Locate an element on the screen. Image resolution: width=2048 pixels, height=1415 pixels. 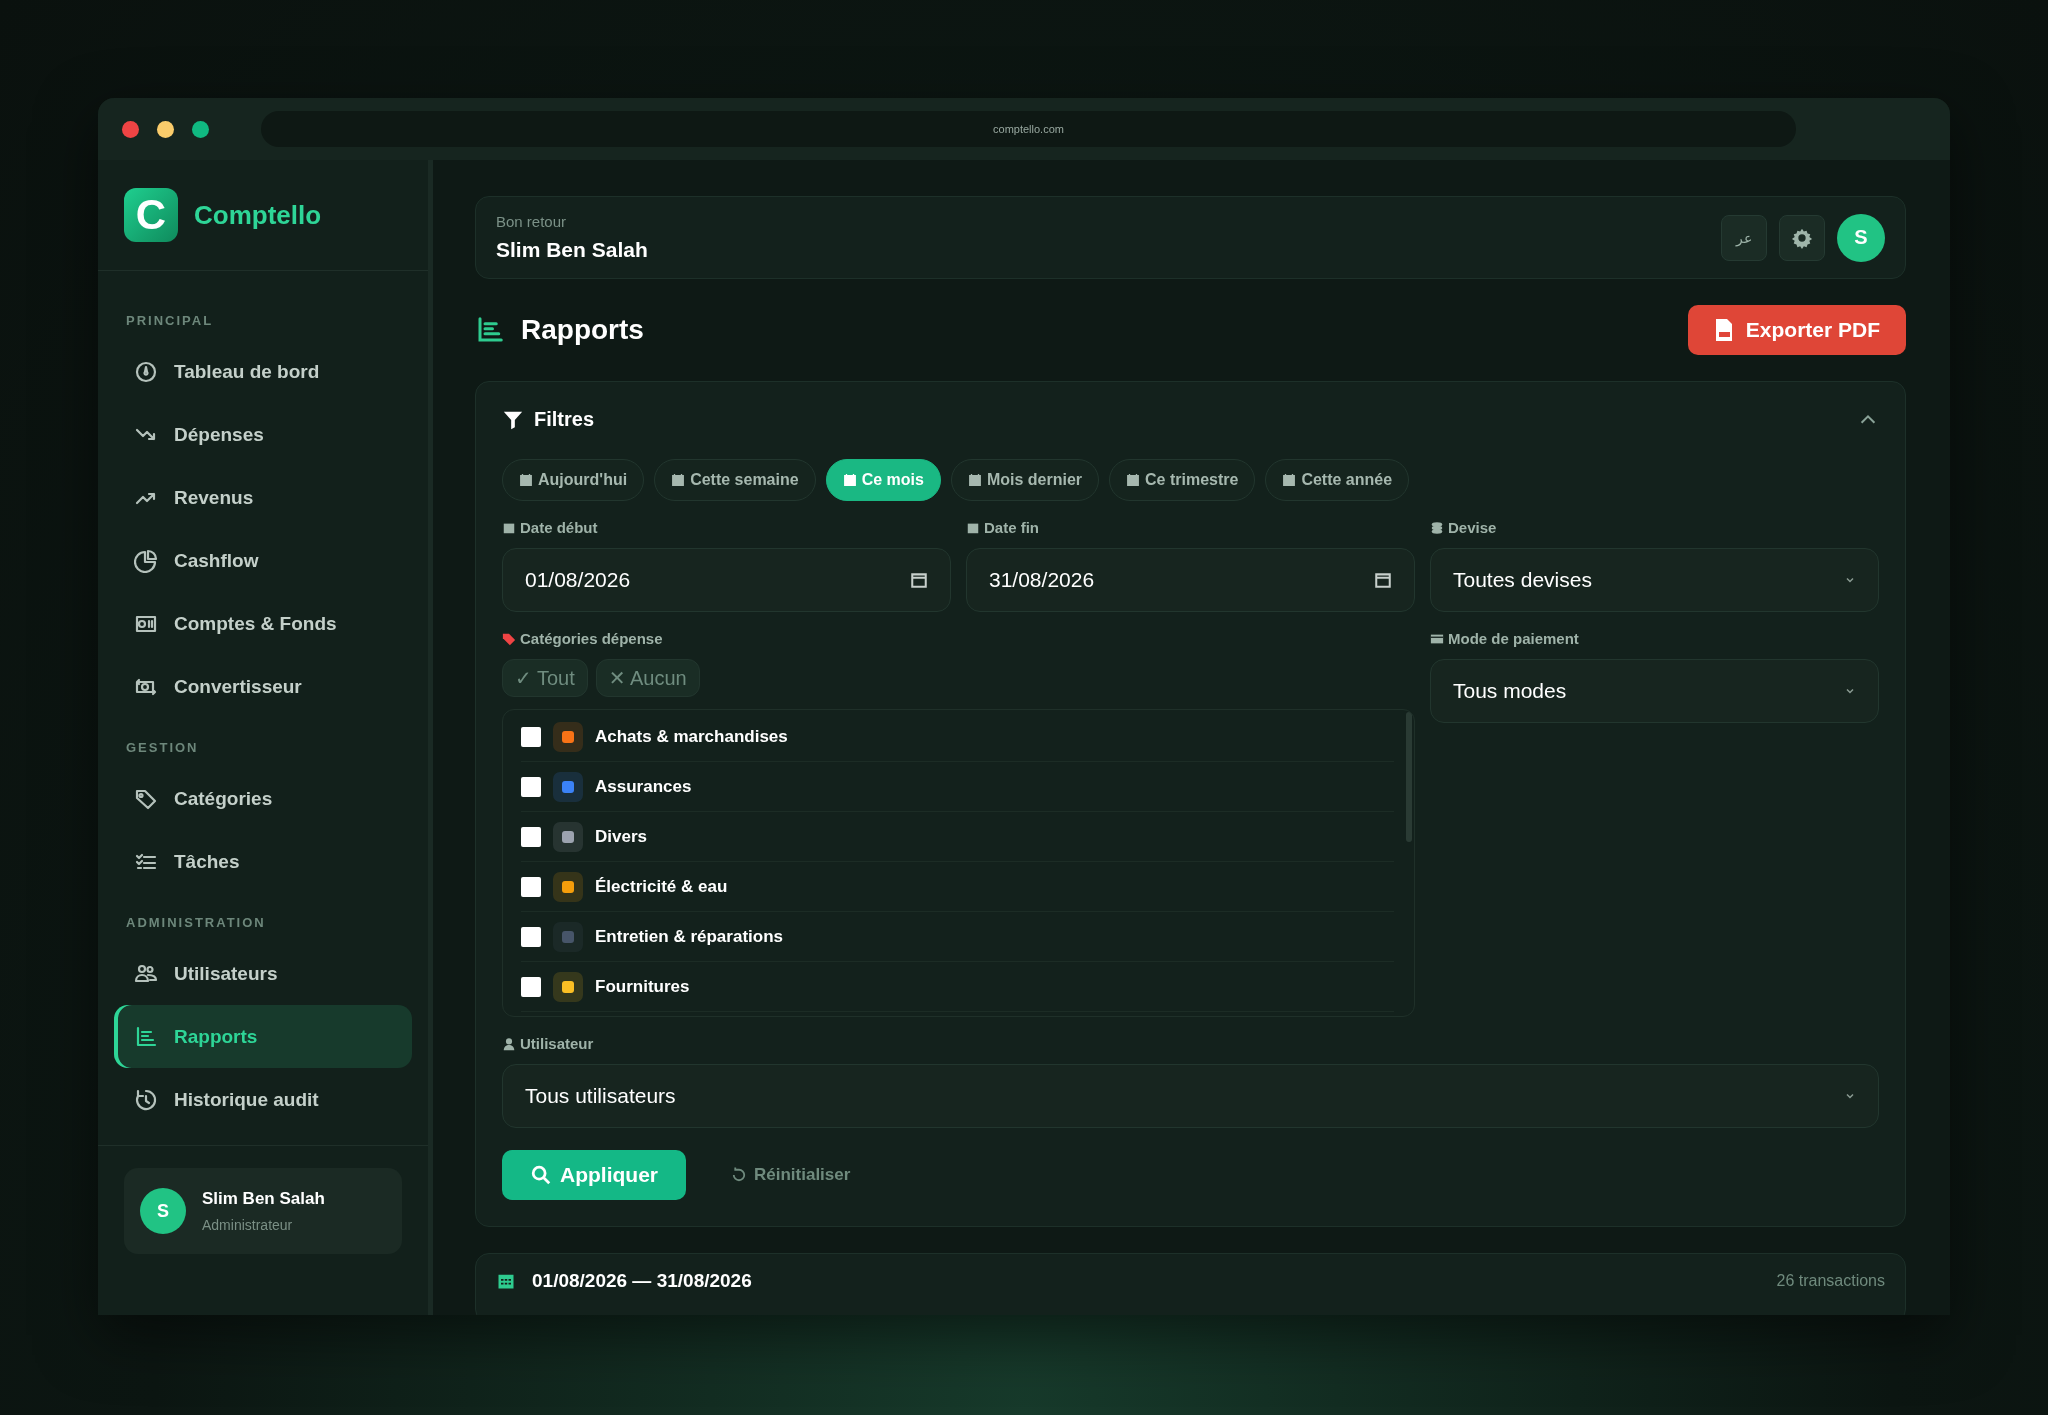
period-chip: Cette semaine is located at coordinates (735, 480).